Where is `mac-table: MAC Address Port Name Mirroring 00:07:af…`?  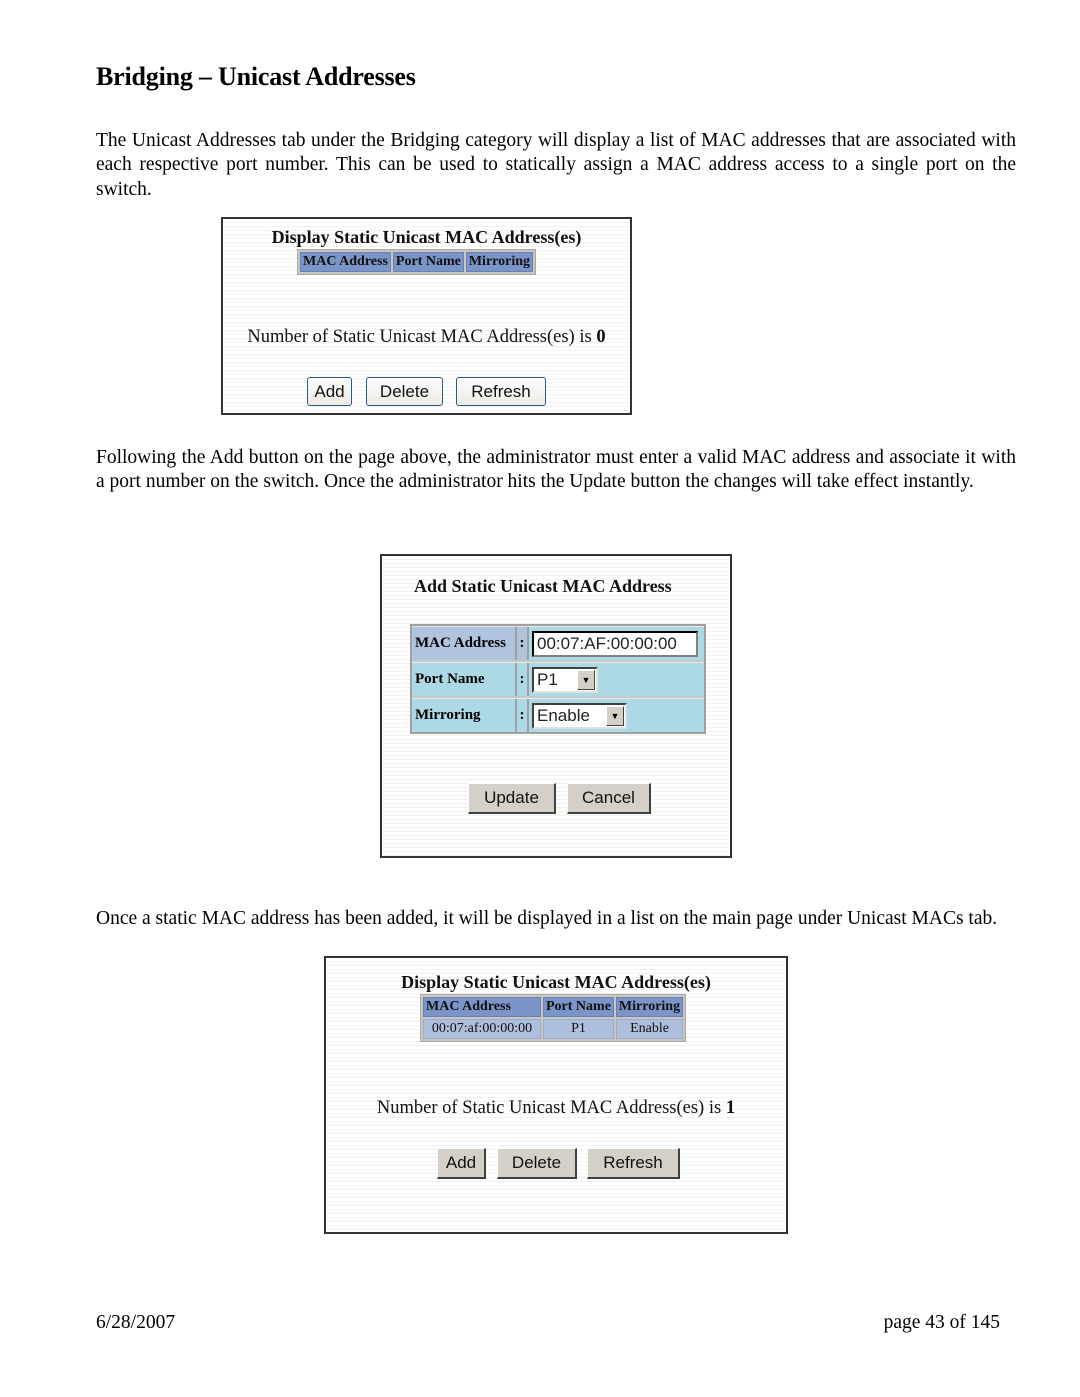 mac-table: MAC Address Port Name Mirroring 00:07:af… is located at coordinates (553, 1018).